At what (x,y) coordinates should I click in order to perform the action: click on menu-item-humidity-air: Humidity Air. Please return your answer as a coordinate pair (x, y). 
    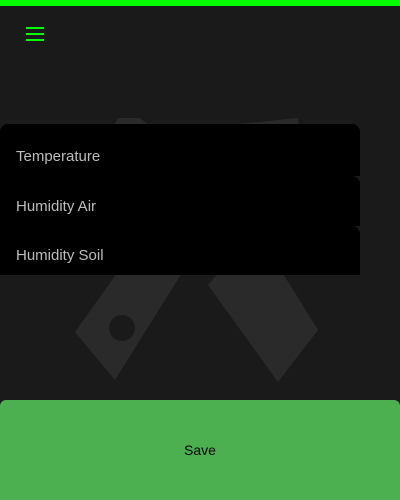
    Looking at the image, I should click on (180, 201).